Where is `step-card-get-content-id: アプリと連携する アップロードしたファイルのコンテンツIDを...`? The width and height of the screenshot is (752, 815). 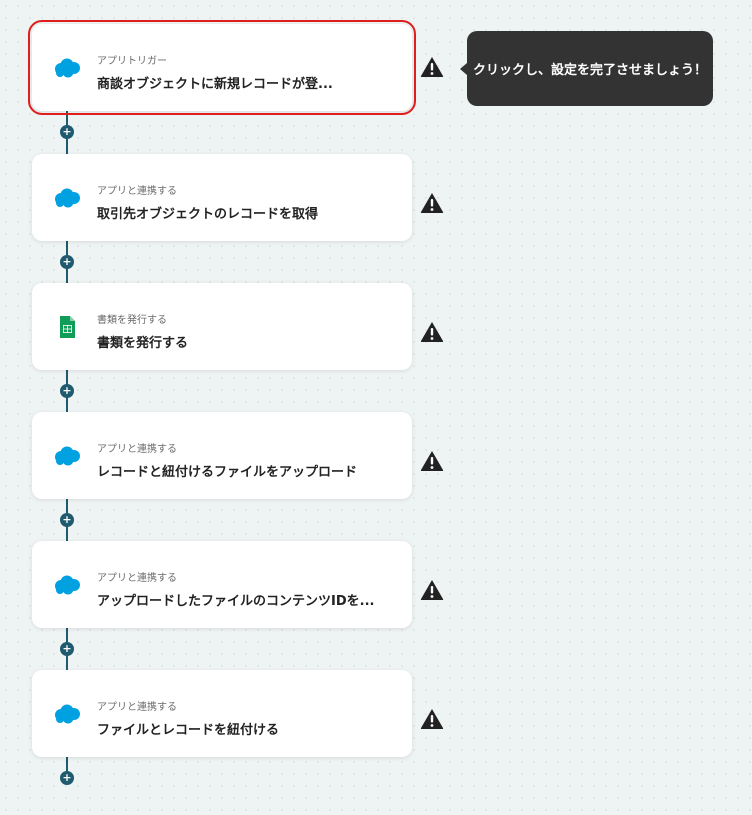 step-card-get-content-id: アプリと連携する アップロードしたファイルのコンテンツIDを... is located at coordinates (222, 584).